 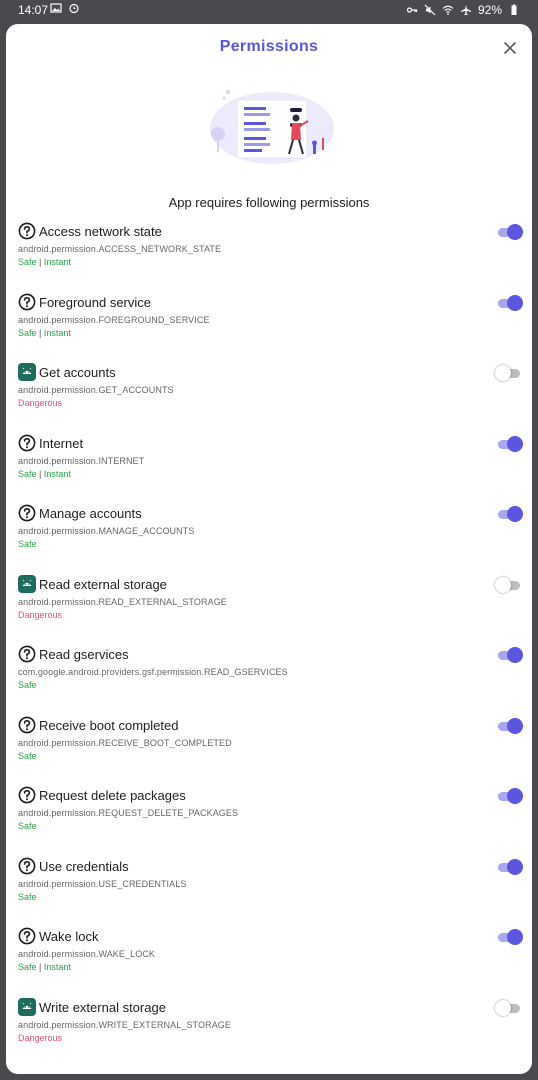 What do you see at coordinates (448, 10) in the screenshot?
I see `wifi-icon` at bounding box center [448, 10].